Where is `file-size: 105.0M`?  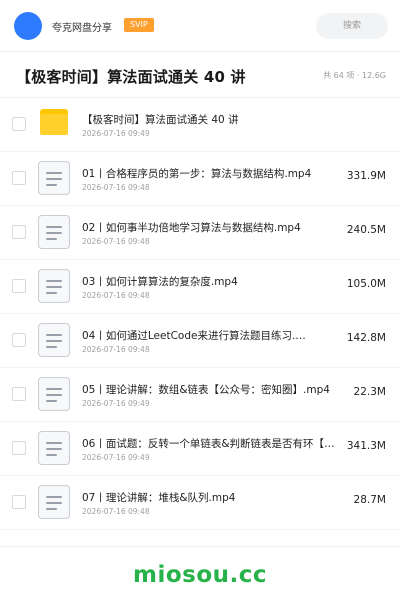 file-size: 105.0M is located at coordinates (366, 284).